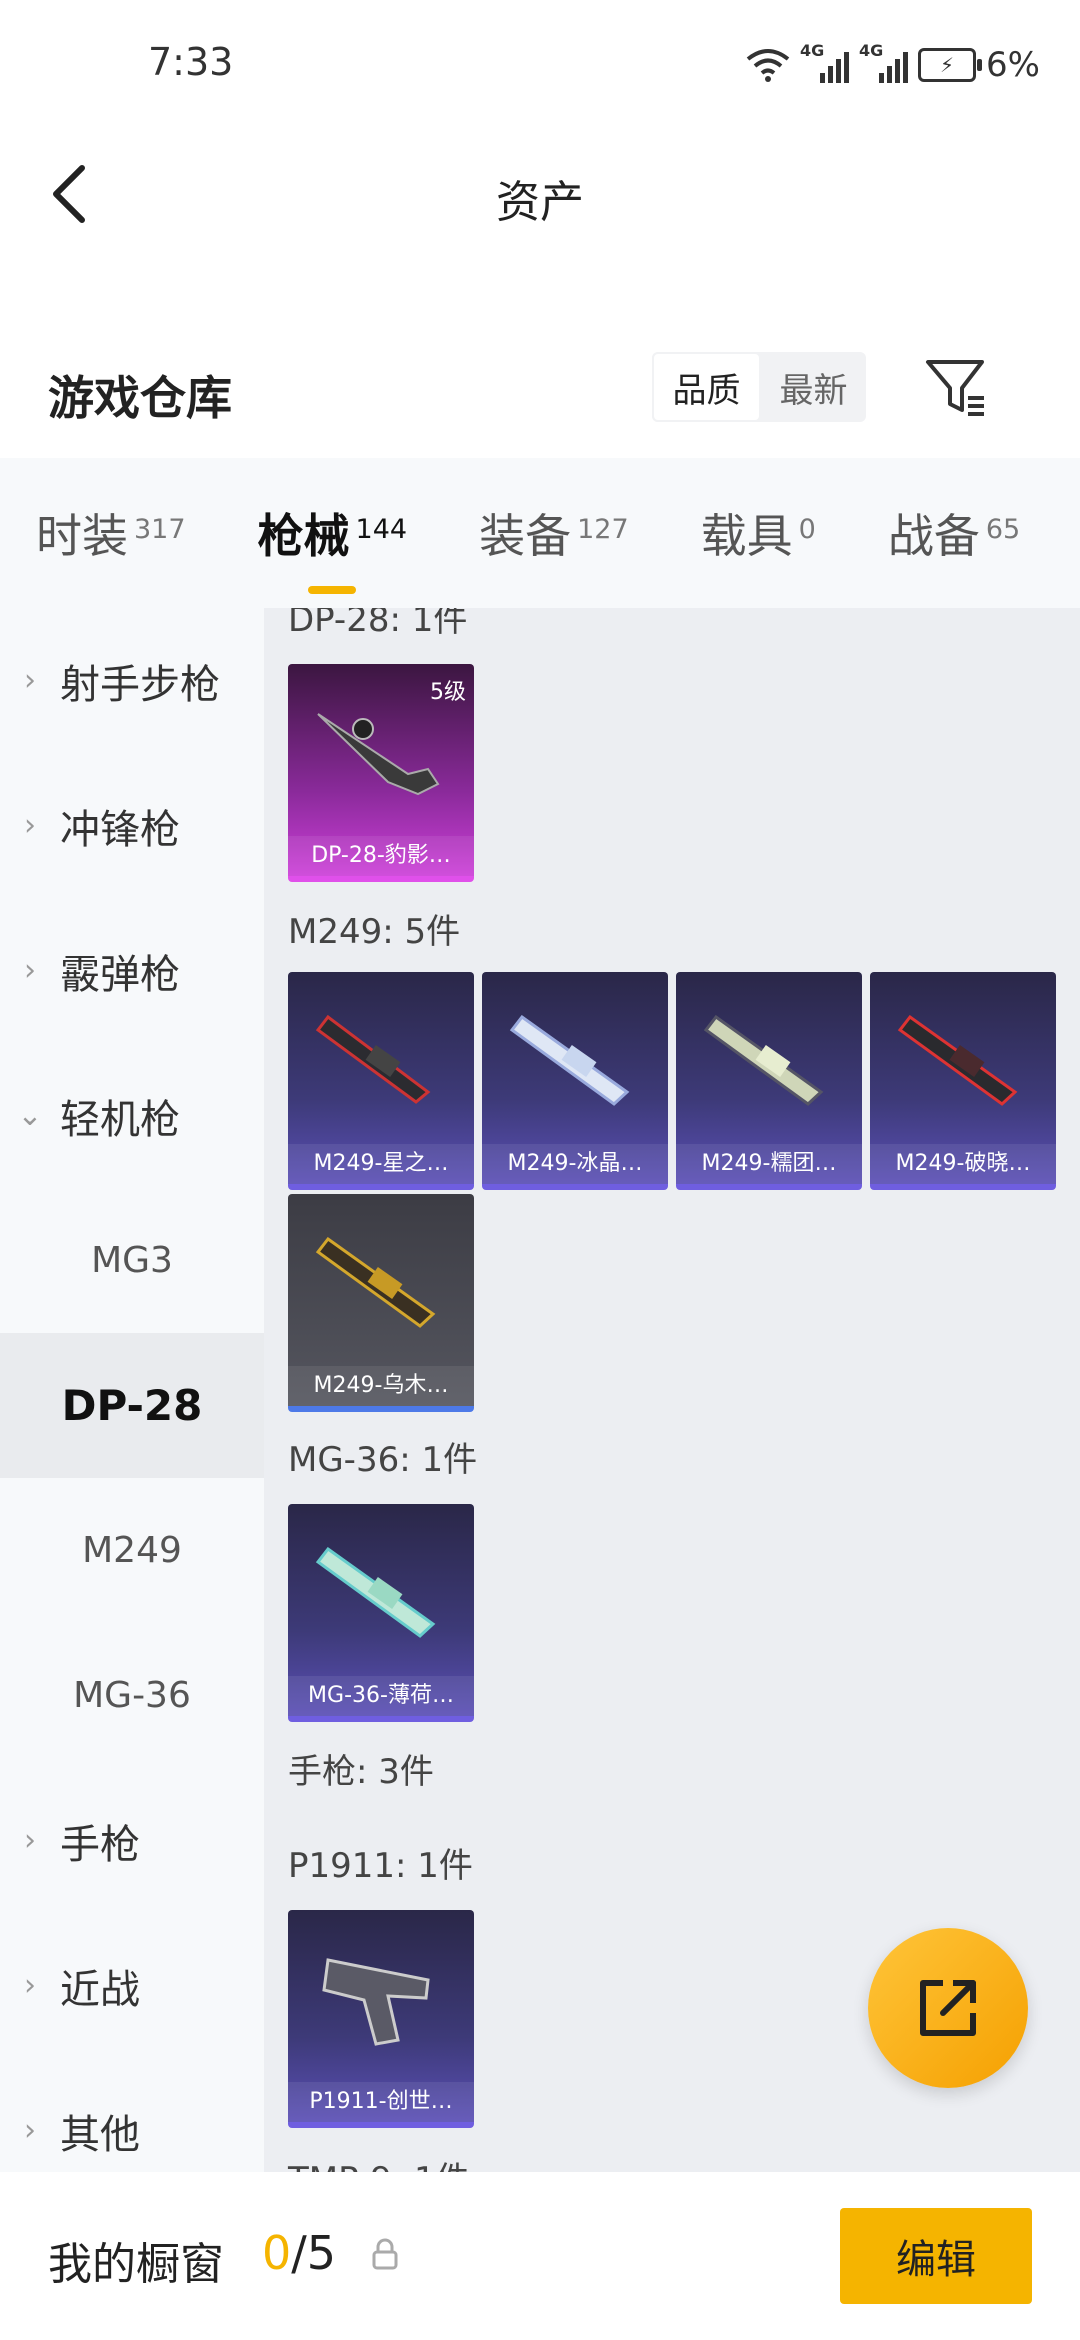 The height and width of the screenshot is (2340, 1080). What do you see at coordinates (374, 932) in the screenshot?
I see `group-title-m249: M249: 5件` at bounding box center [374, 932].